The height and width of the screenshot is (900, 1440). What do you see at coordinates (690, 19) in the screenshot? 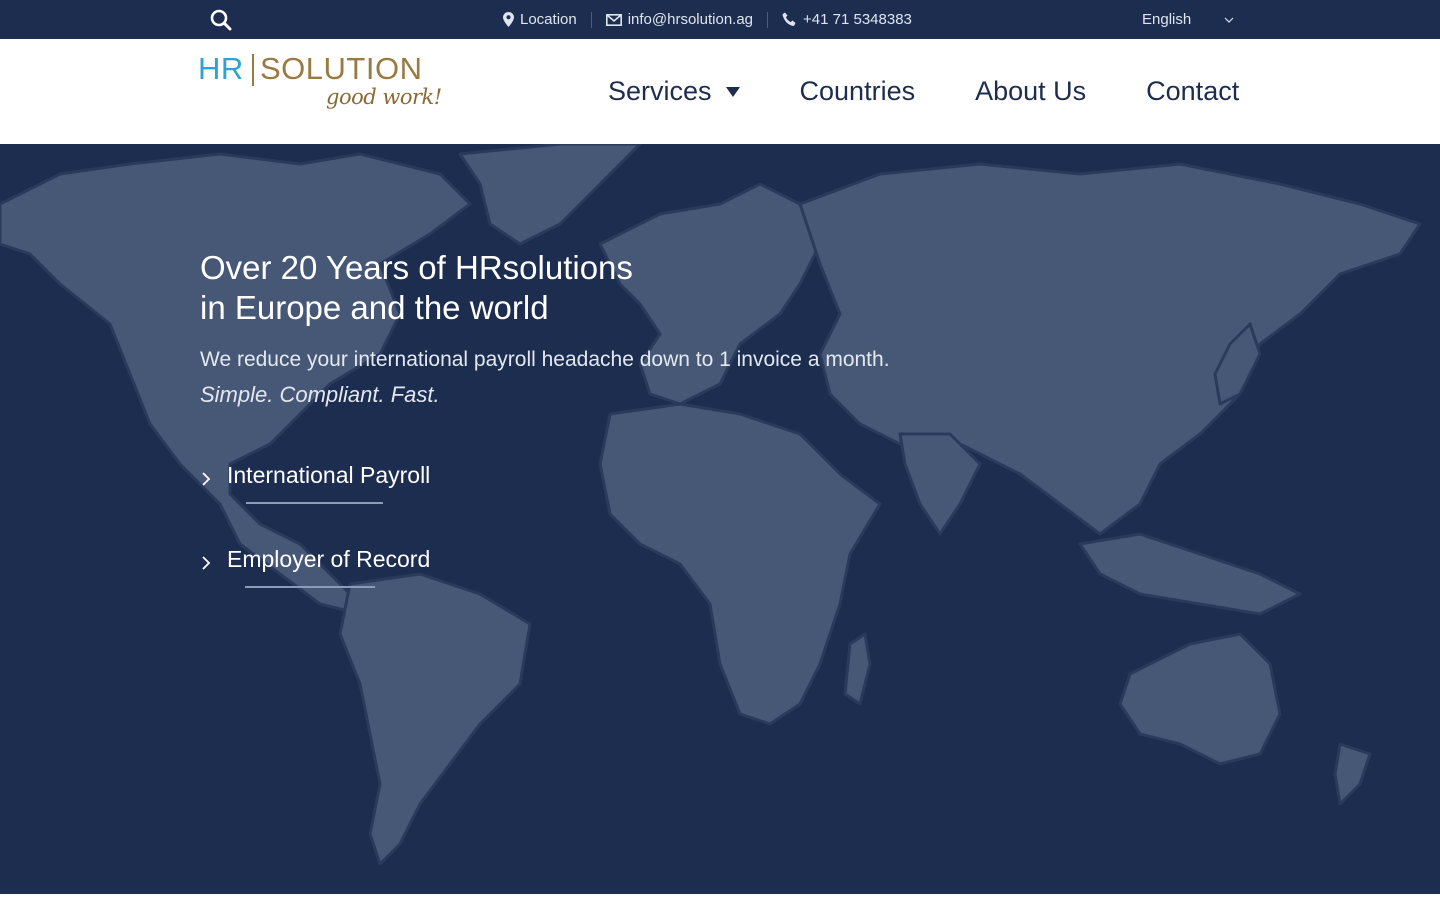
I see `email-label: info@hrsolution.ag` at bounding box center [690, 19].